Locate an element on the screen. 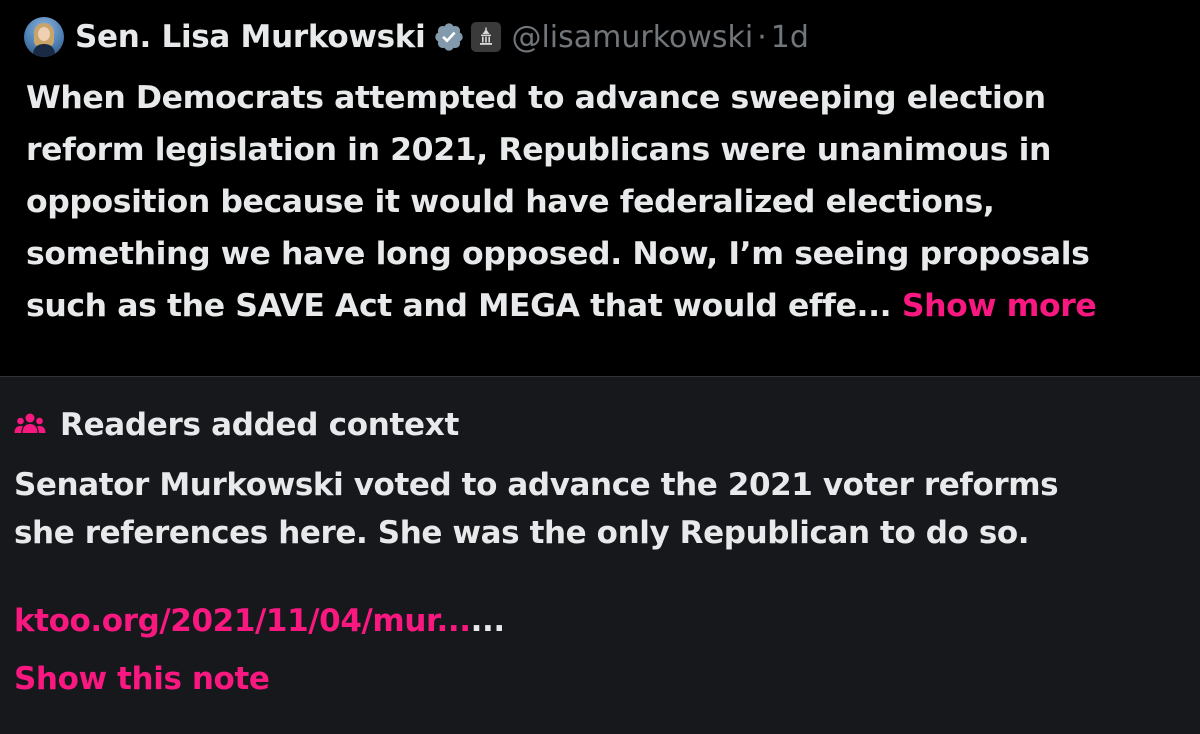 This screenshot has height=734, width=1200. tweet-header: Sen. Lisa Murkowski @lisamurkowski · 1d is located at coordinates (416, 37).